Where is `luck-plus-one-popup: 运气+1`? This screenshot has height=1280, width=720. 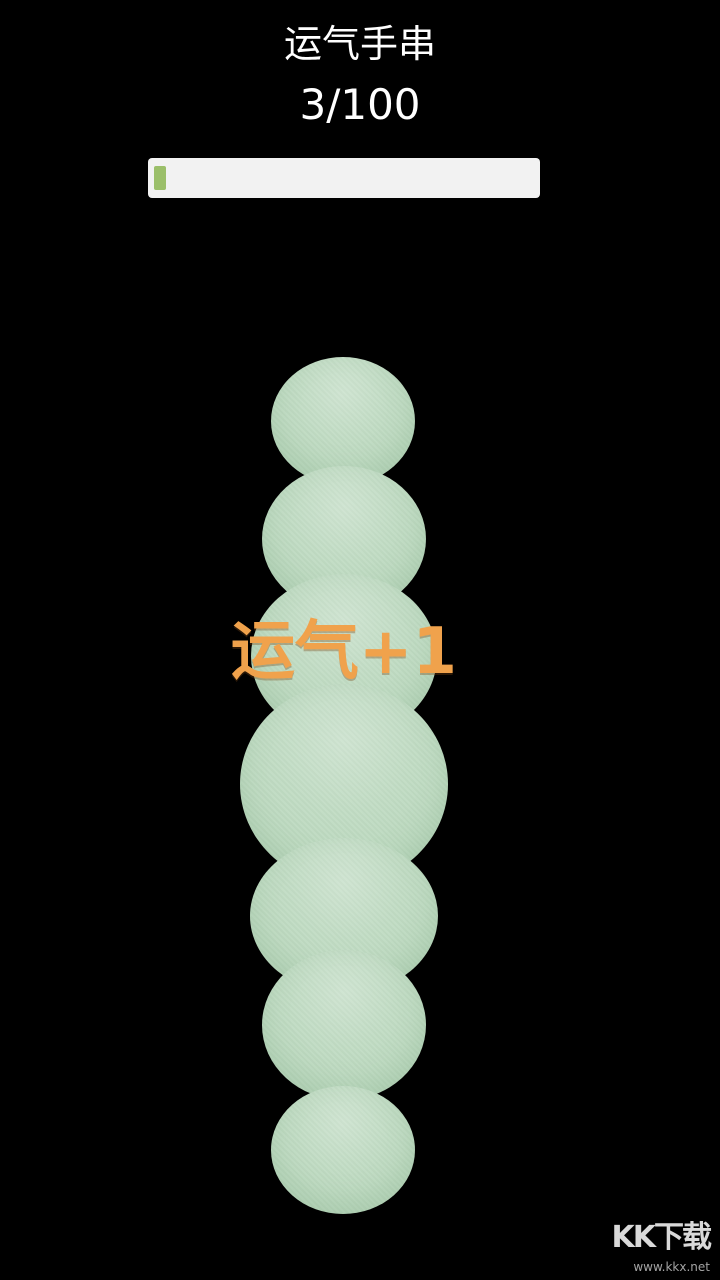
luck-plus-one-popup: 运气+1 is located at coordinates (344, 652).